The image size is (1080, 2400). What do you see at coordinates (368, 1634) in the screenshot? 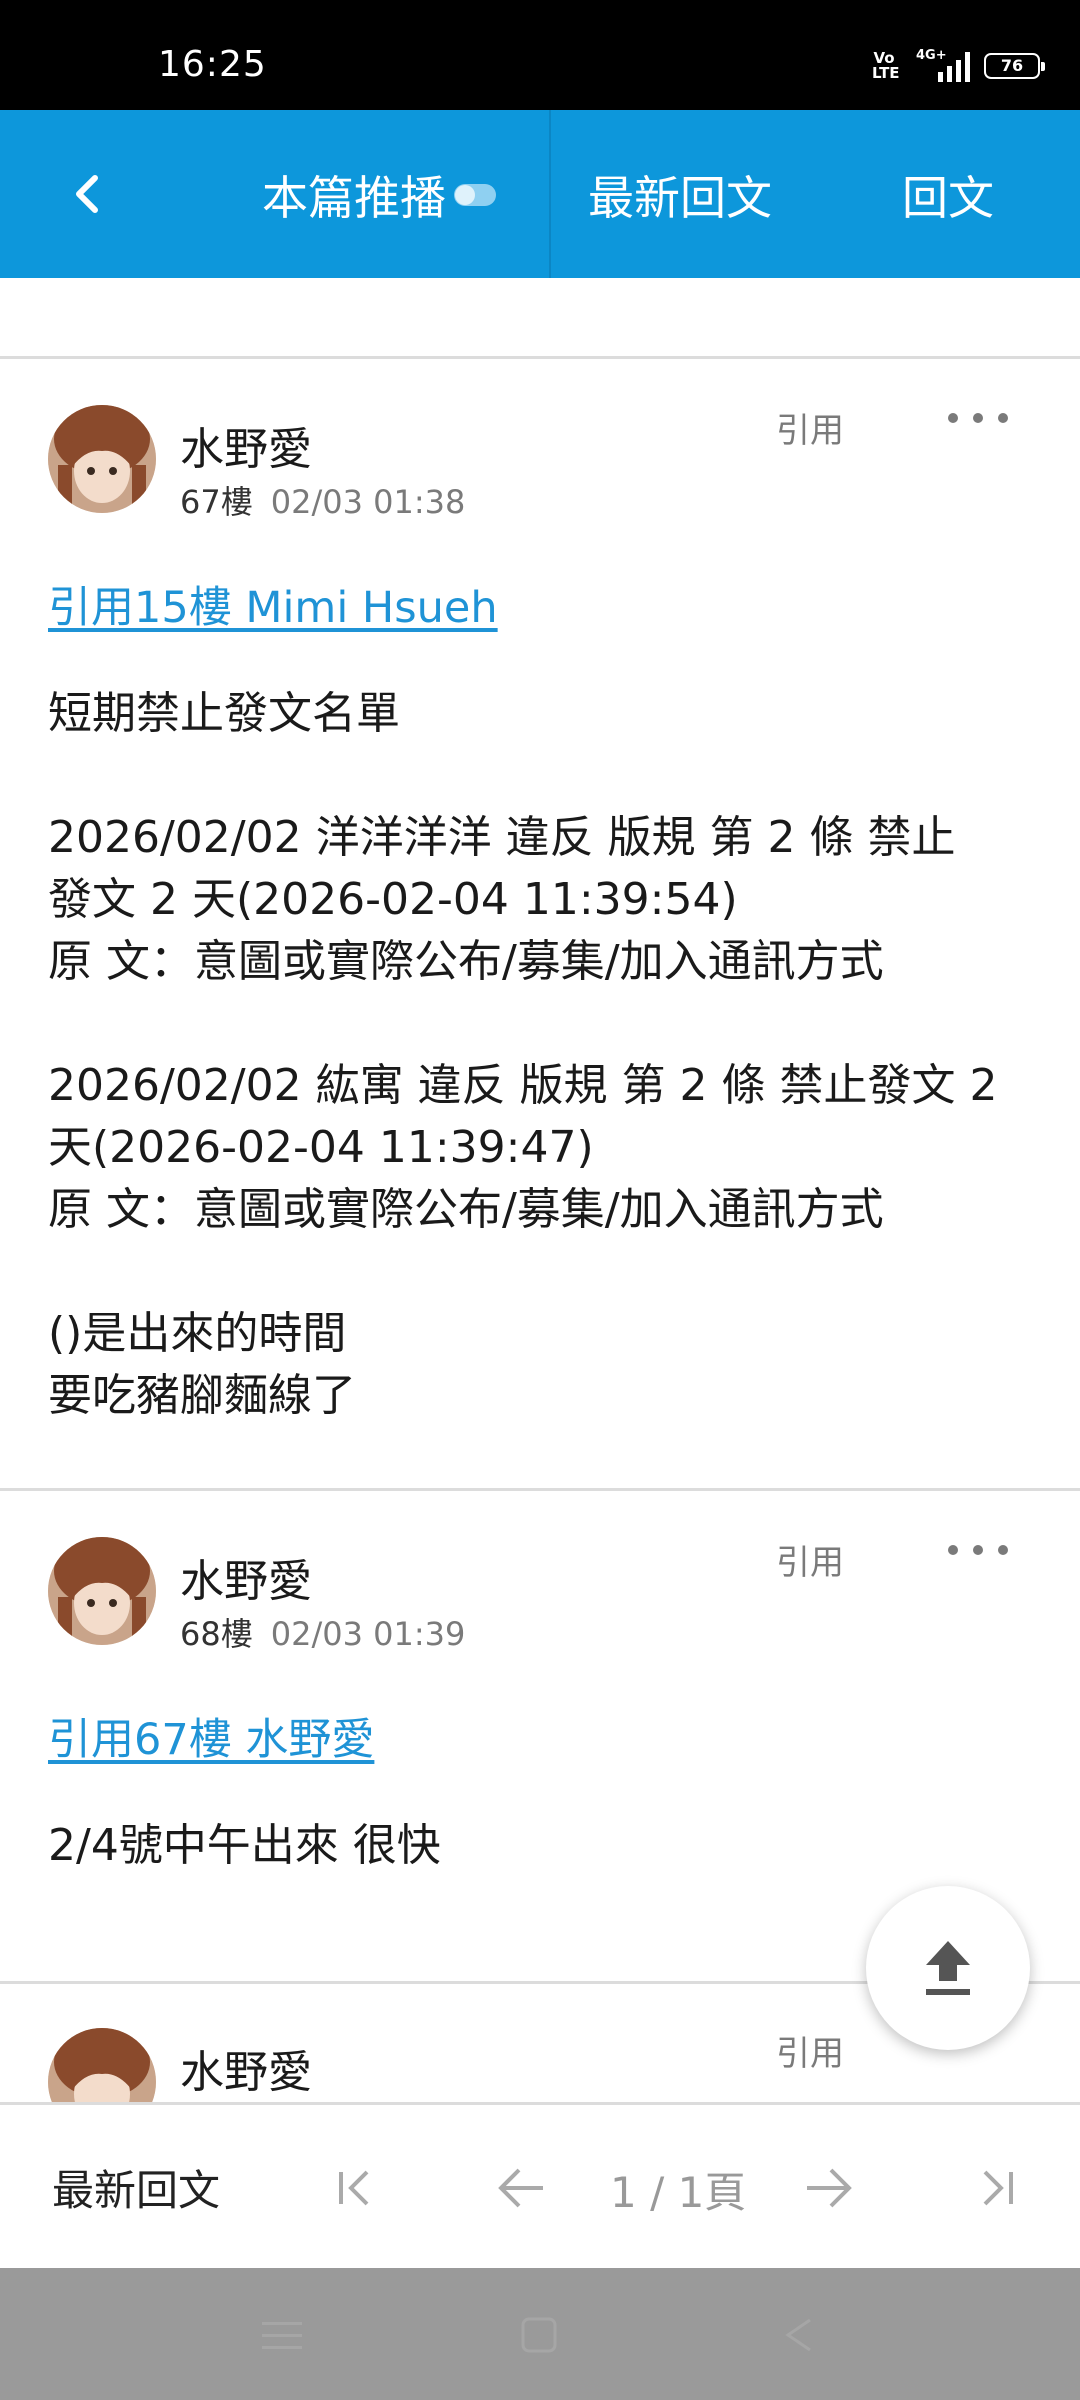
I see `post-time: 02/03 01:39` at bounding box center [368, 1634].